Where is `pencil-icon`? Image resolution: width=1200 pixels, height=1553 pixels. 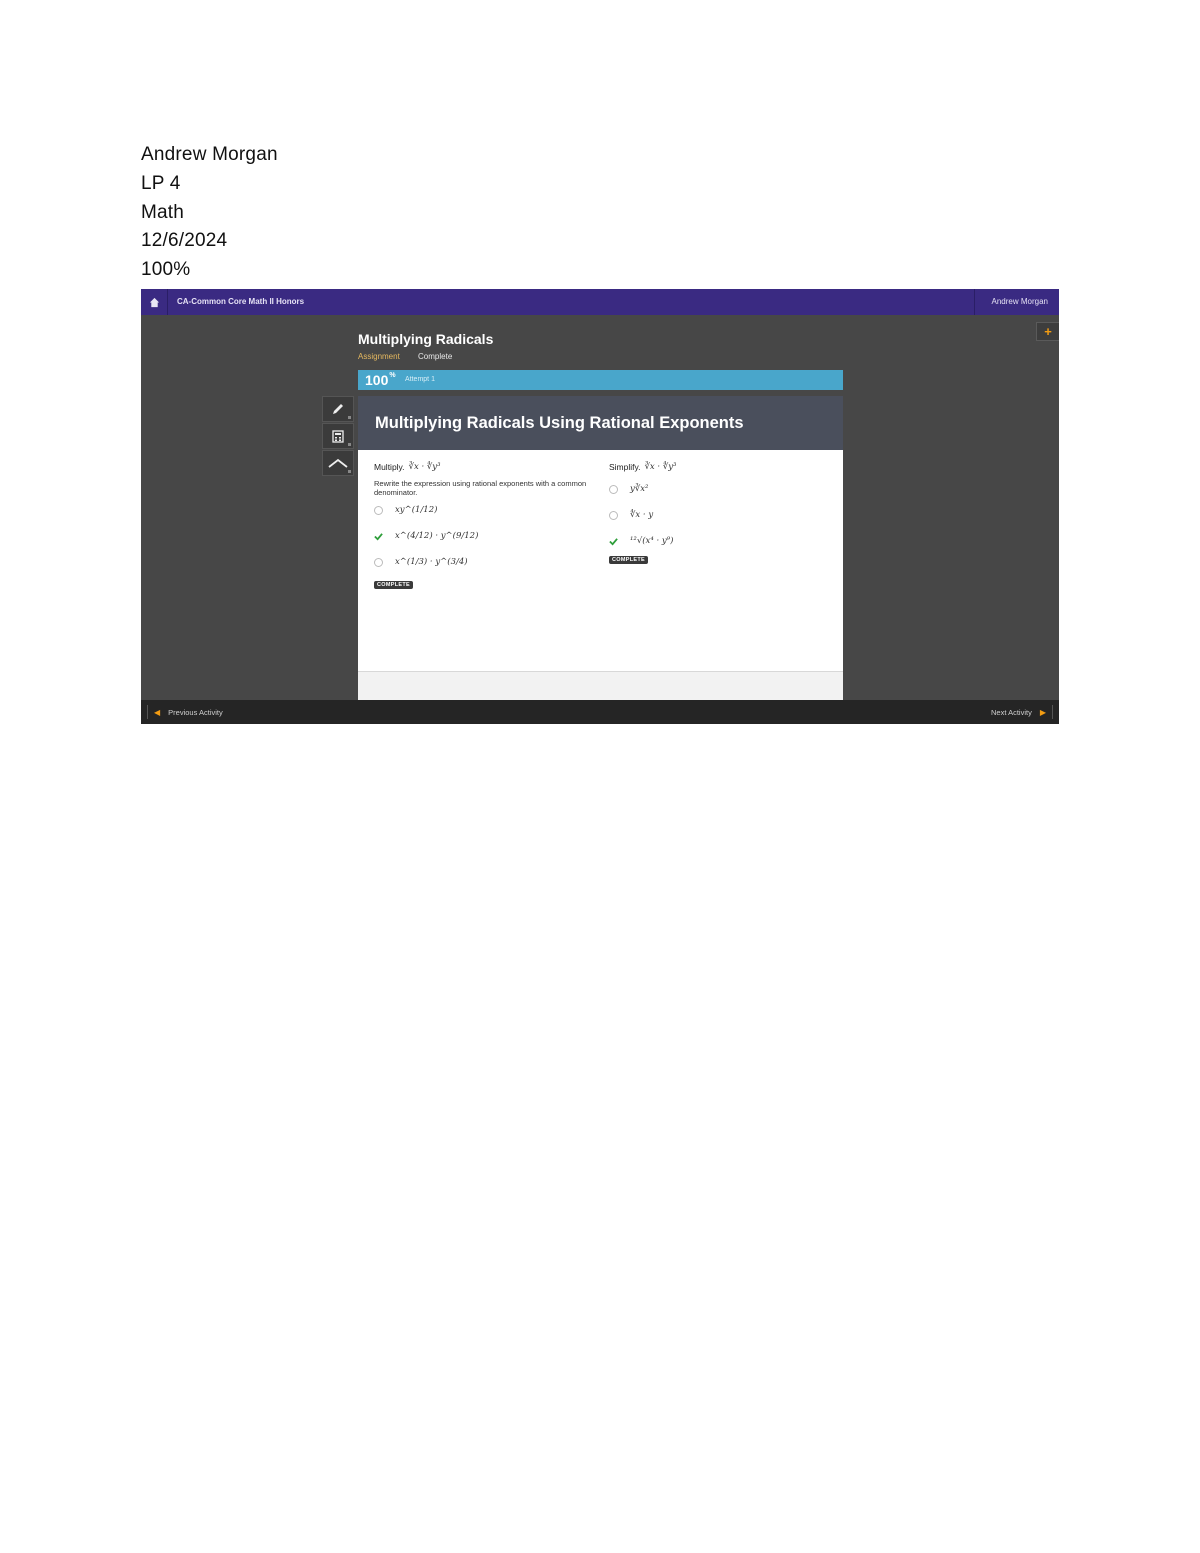
pencil-icon is located at coordinates (338, 409).